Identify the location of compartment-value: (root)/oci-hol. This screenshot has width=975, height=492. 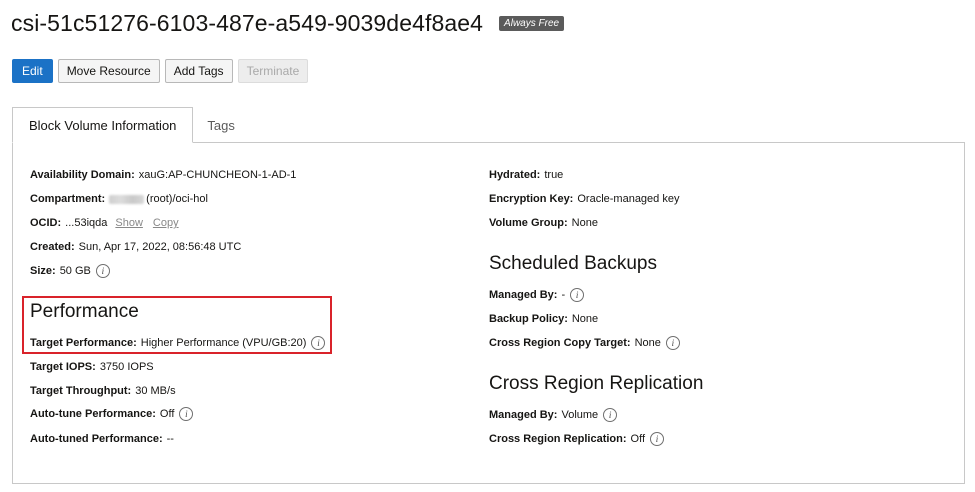
(177, 199).